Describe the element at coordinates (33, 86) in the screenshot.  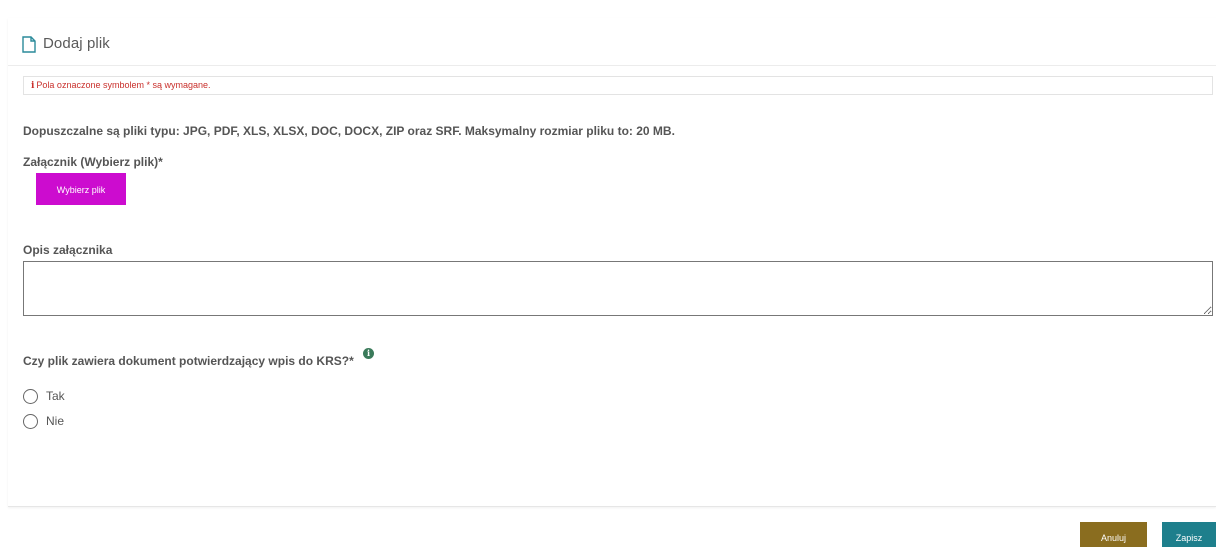
I see `info-icon: i` at that location.